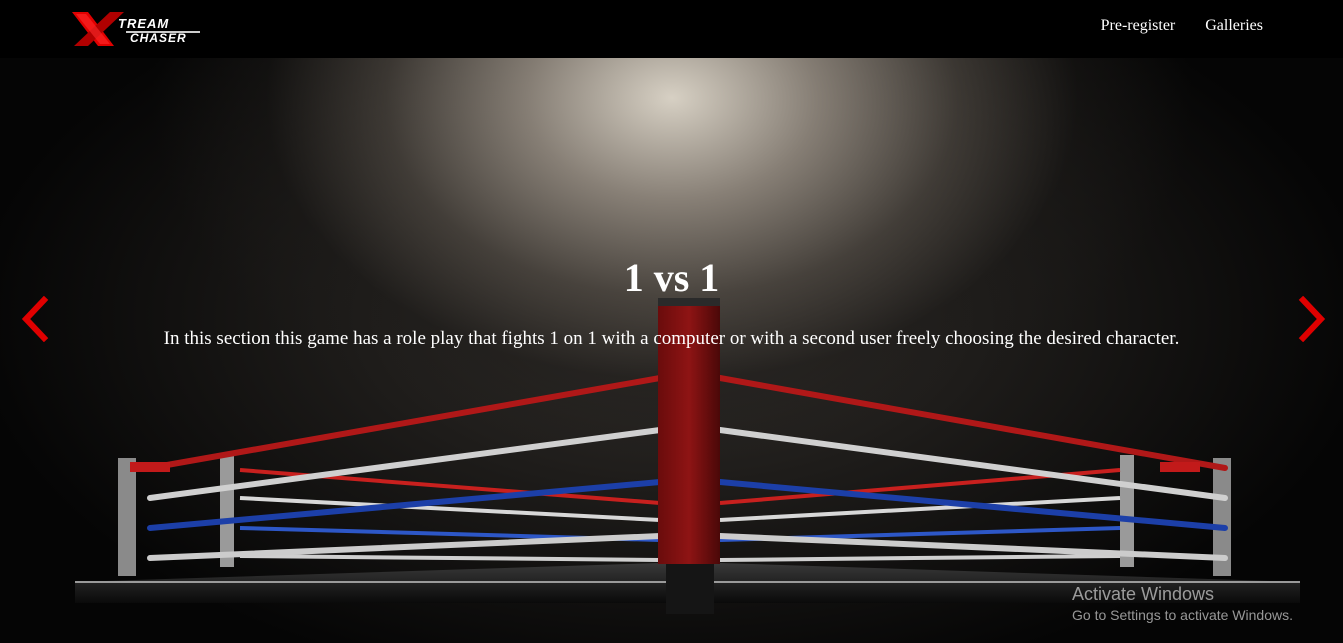  What do you see at coordinates (1143, 594) in the screenshot?
I see `watermark-title: Activate Windows` at bounding box center [1143, 594].